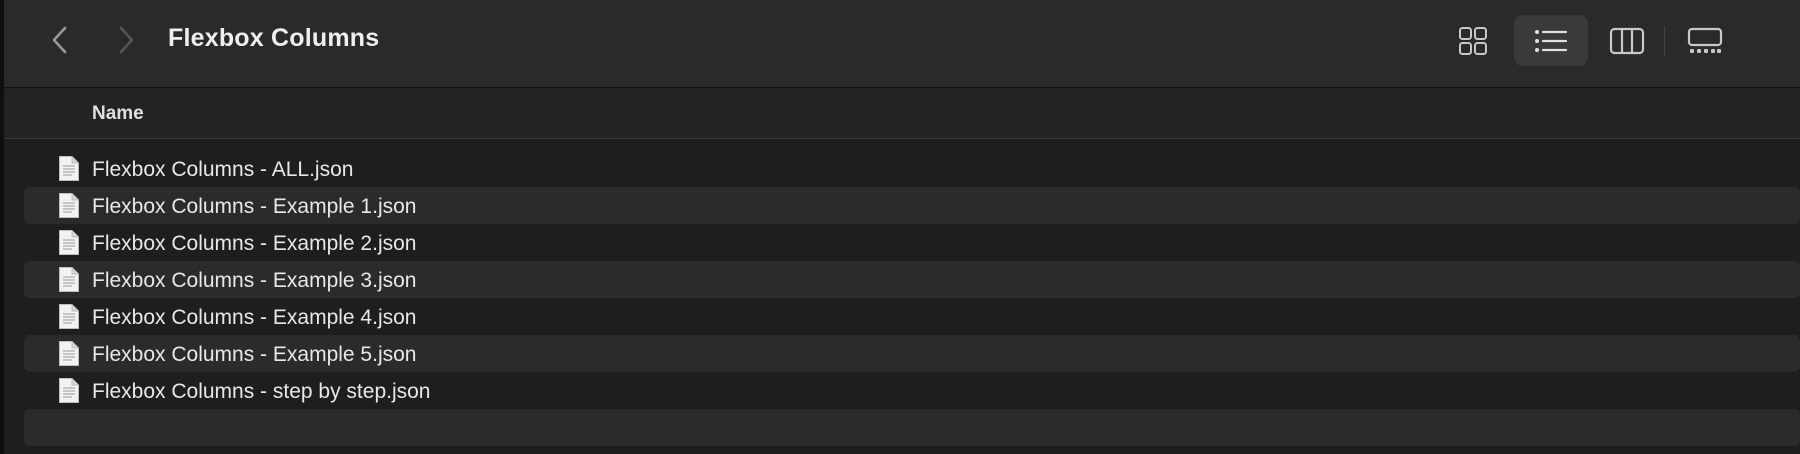  I want to click on gallery-icon, so click(1705, 40).